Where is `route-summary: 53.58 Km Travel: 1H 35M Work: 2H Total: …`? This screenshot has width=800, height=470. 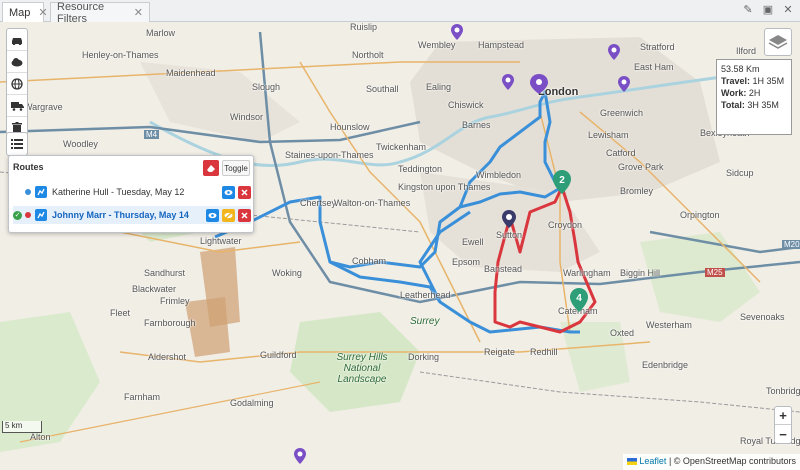 route-summary: 53.58 Km Travel: 1H 35M Work: 2H Total: … is located at coordinates (754, 97).